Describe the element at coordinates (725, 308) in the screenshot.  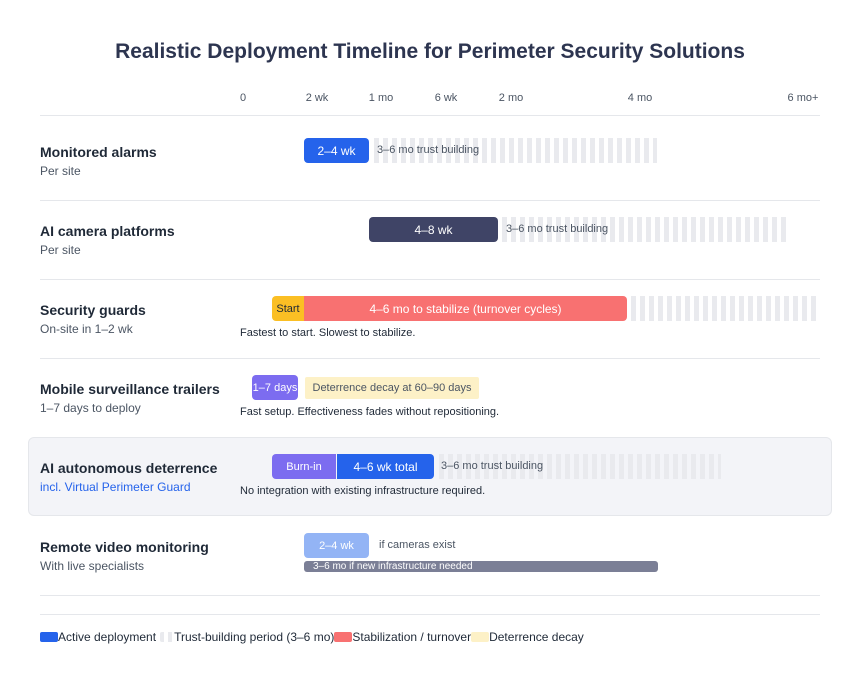
I see `trust-building-stripes` at that location.